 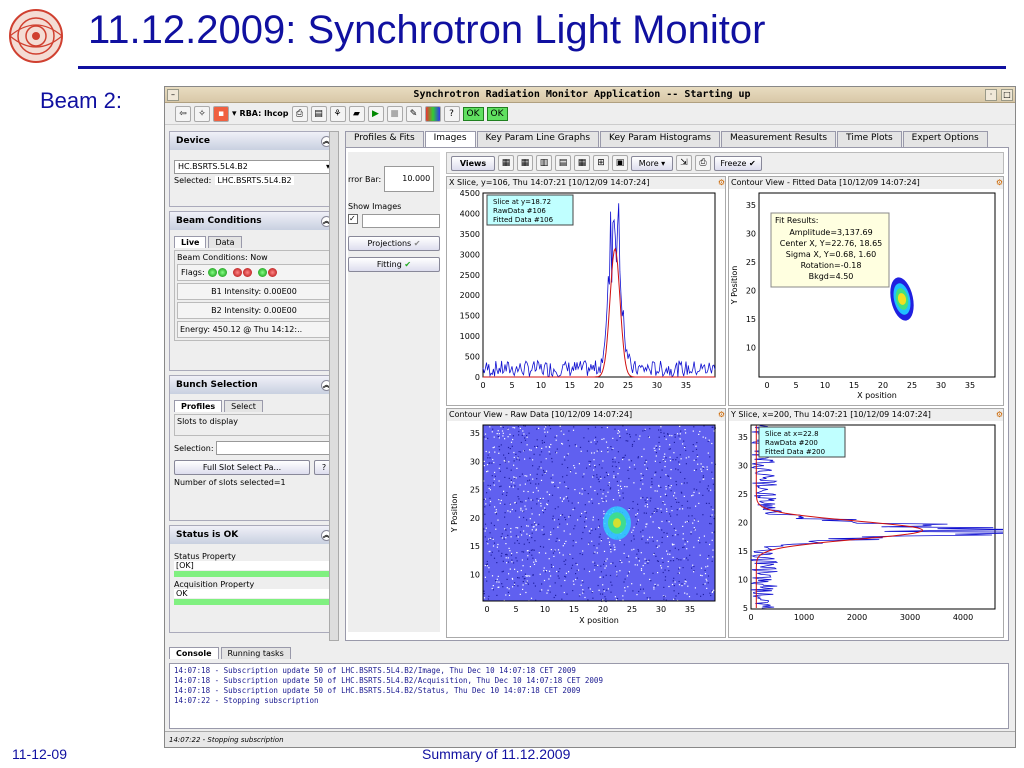 What do you see at coordinates (274, 448) in the screenshot?
I see `selection-input` at bounding box center [274, 448].